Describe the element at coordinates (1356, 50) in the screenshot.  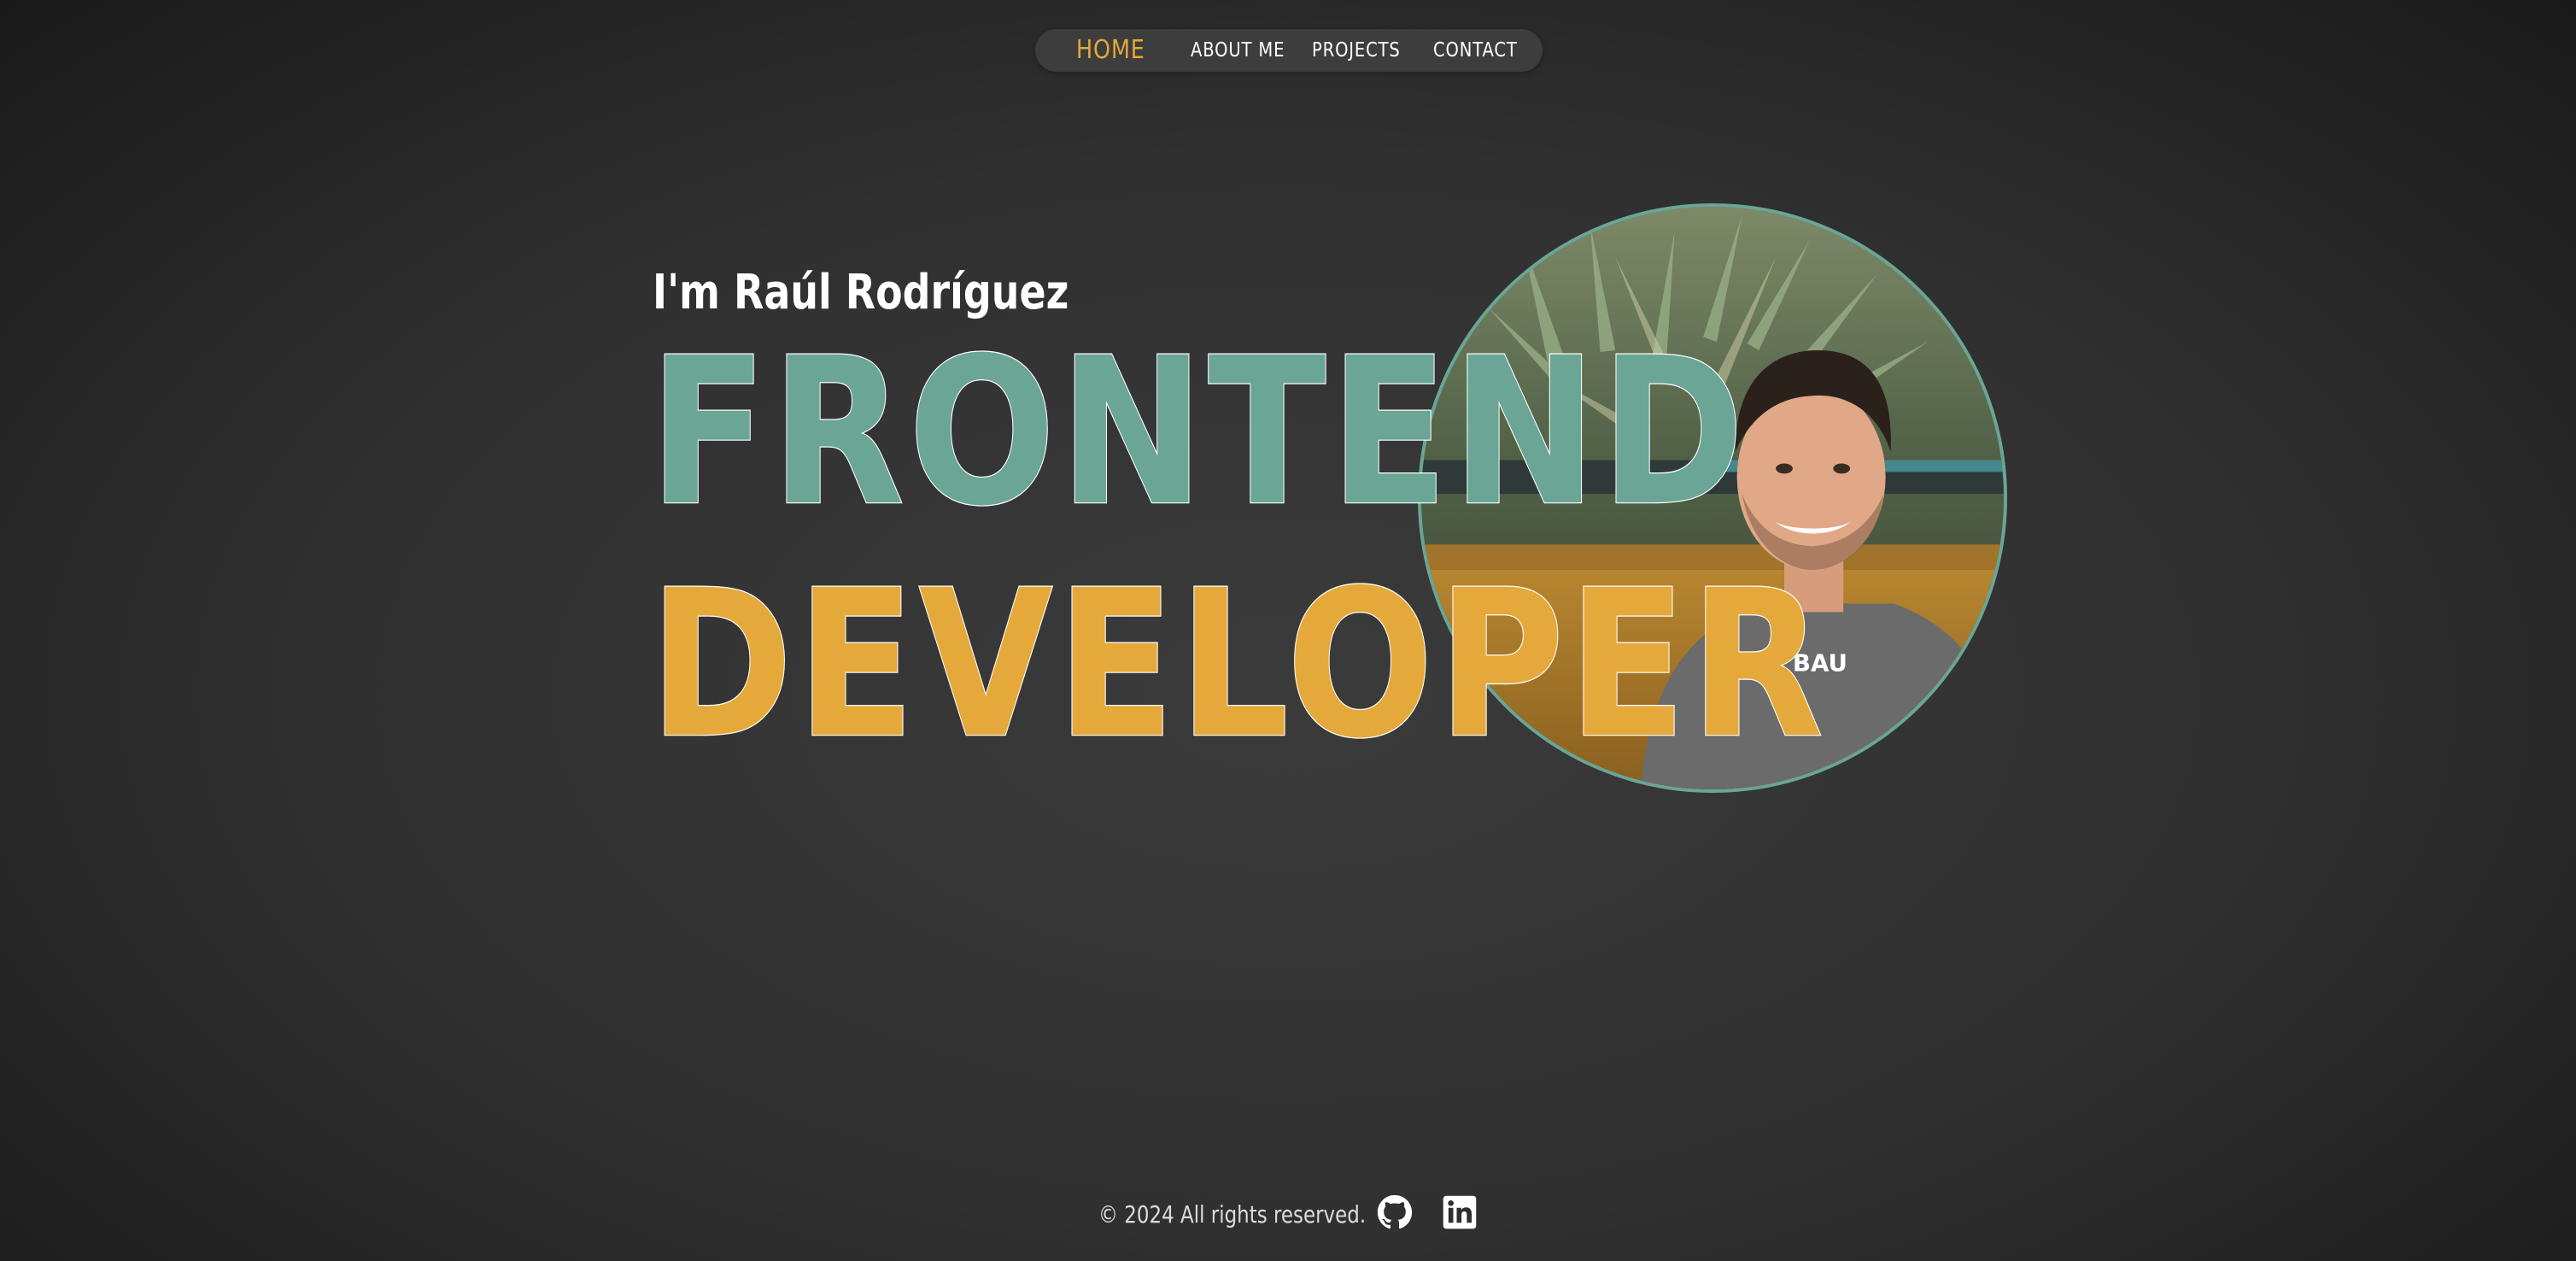
I see `nav-projects: PROJECTS` at that location.